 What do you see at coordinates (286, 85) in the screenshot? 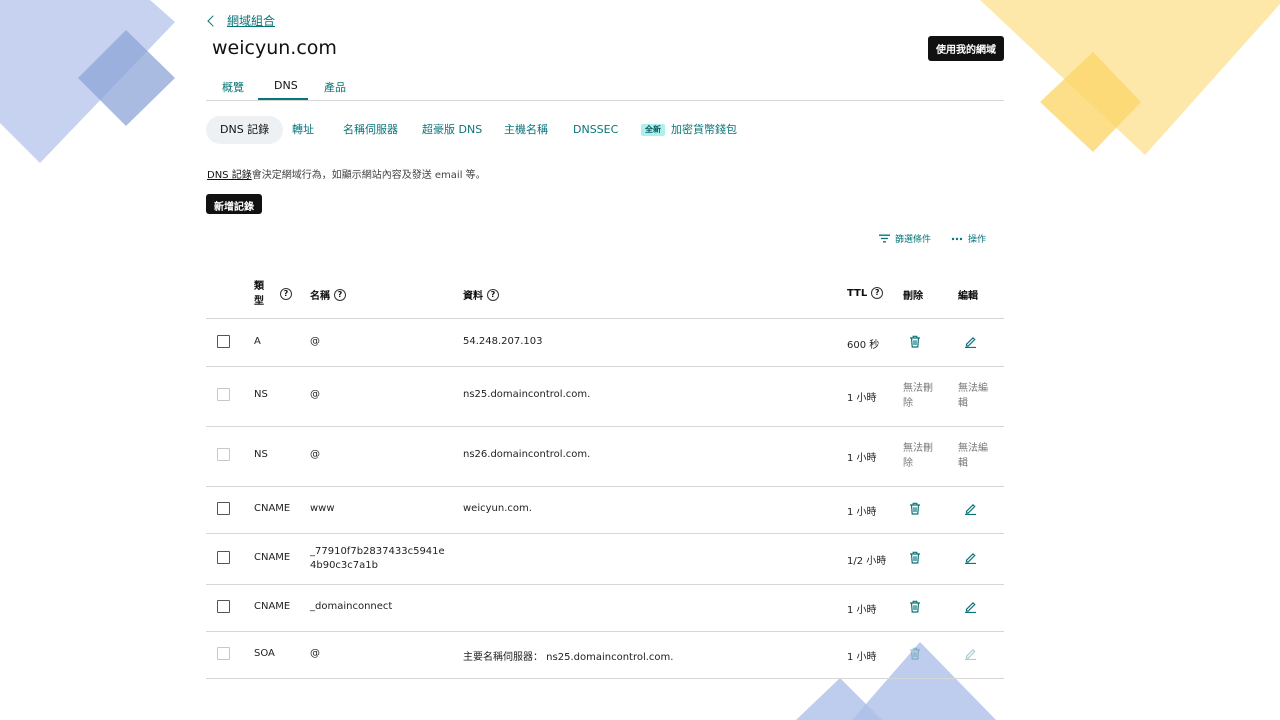
I see `tab-dns: DNS` at bounding box center [286, 85].